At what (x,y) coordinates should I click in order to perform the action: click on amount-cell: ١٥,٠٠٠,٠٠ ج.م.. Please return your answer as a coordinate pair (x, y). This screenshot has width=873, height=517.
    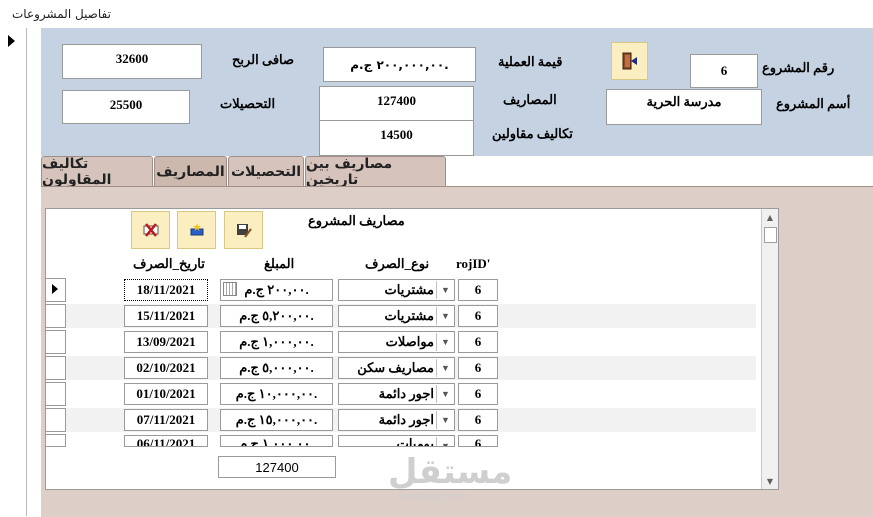
    Looking at the image, I should click on (276, 420).